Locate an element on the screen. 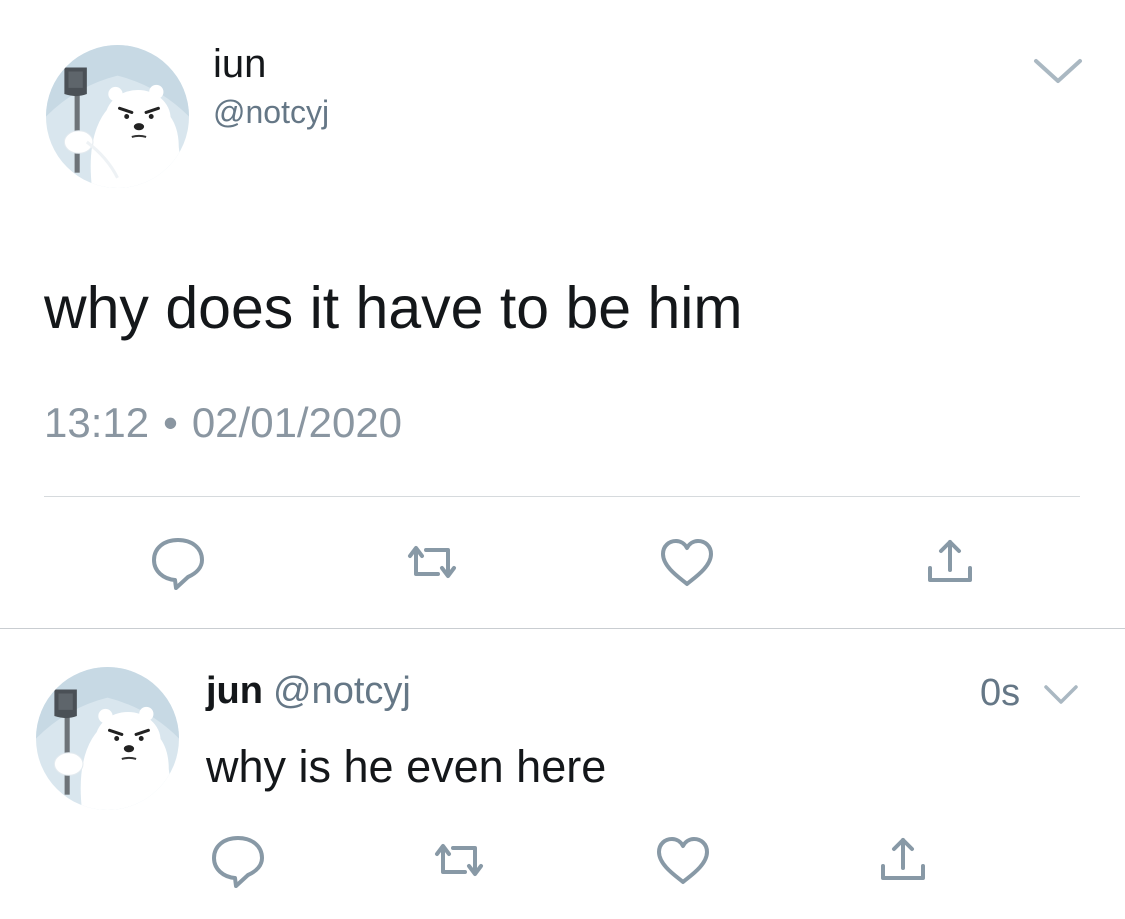 This screenshot has width=1125, height=919. author-display-name: iun is located at coordinates (239, 64).